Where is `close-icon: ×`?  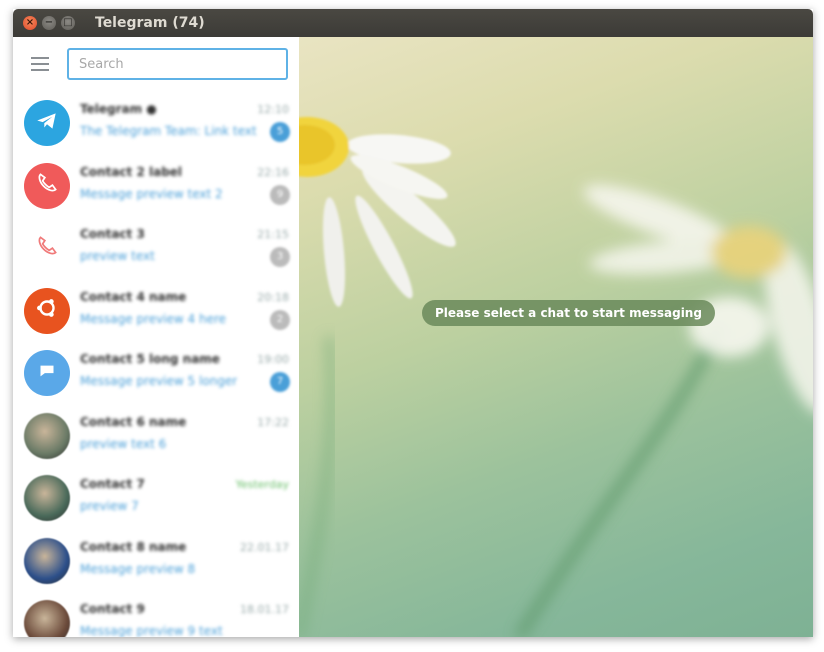
close-icon: × is located at coordinates (30, 22).